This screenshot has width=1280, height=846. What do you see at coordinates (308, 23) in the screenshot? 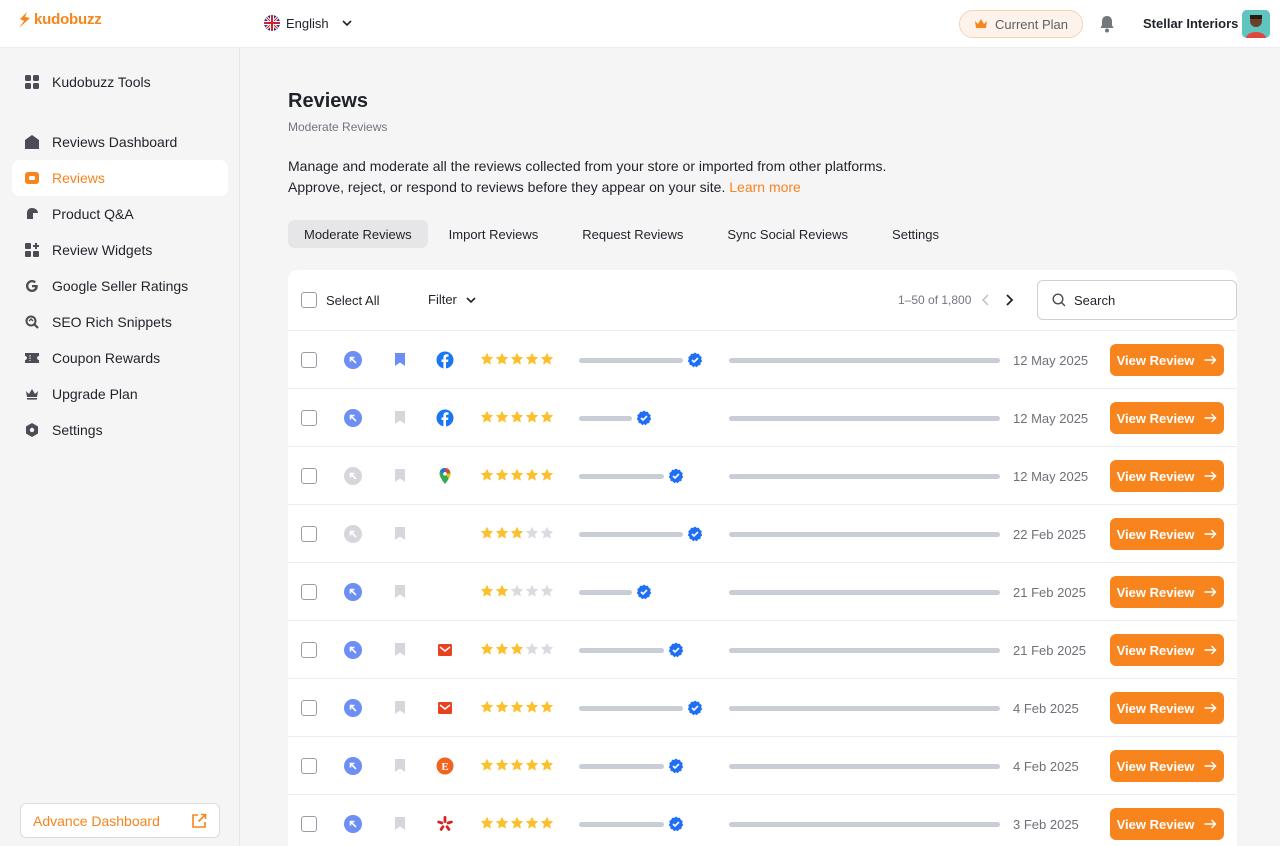
I see `language-selector: English` at bounding box center [308, 23].